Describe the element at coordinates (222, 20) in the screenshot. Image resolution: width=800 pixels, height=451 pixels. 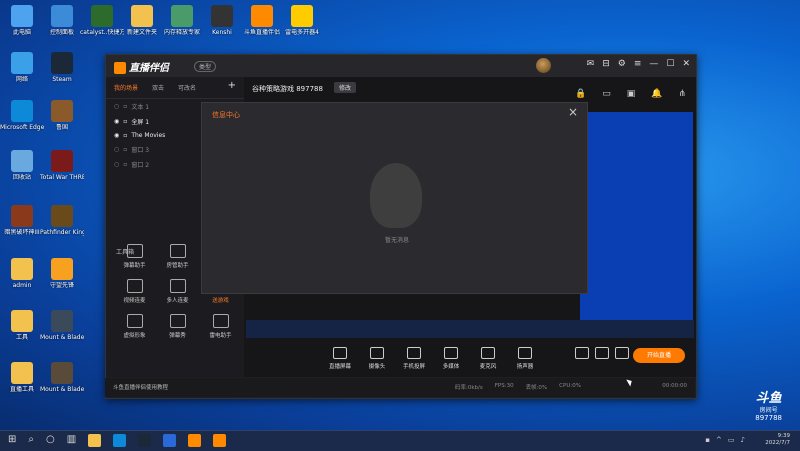
I see `desktop-icon: Kenshi` at that location.